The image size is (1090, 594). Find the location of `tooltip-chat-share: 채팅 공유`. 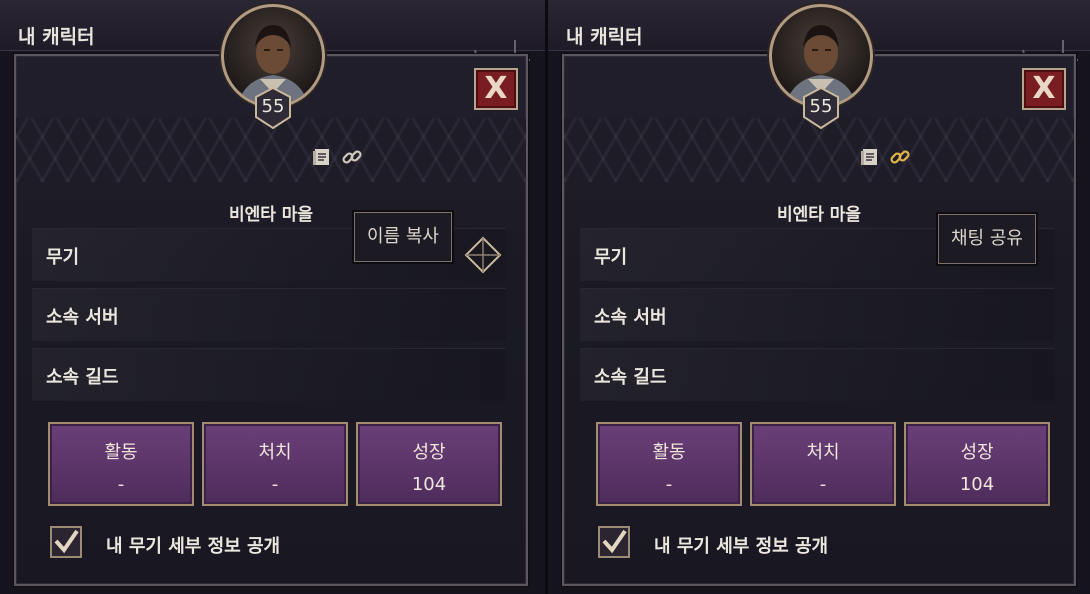

tooltip-chat-share: 채팅 공유 is located at coordinates (987, 239).